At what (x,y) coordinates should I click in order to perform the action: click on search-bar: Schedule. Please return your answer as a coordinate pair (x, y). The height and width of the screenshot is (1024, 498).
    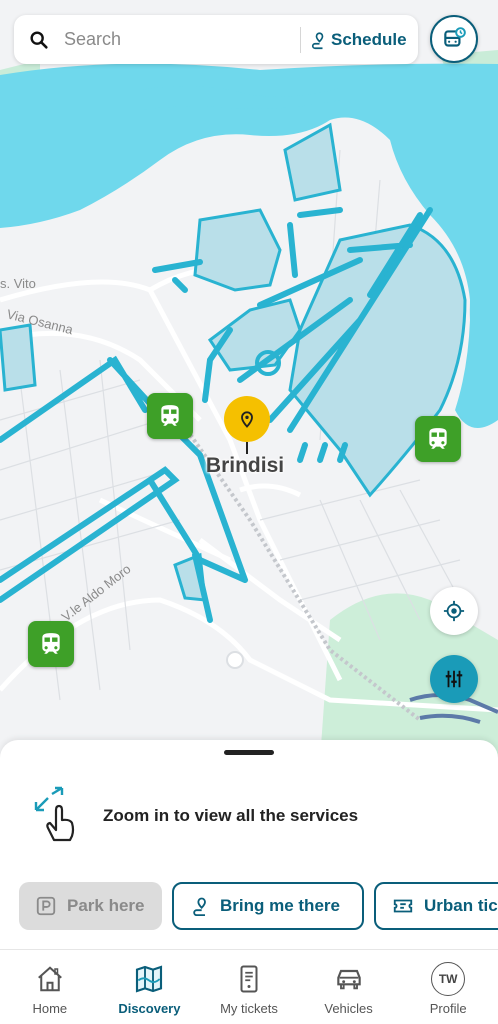
    Looking at the image, I should click on (216, 39).